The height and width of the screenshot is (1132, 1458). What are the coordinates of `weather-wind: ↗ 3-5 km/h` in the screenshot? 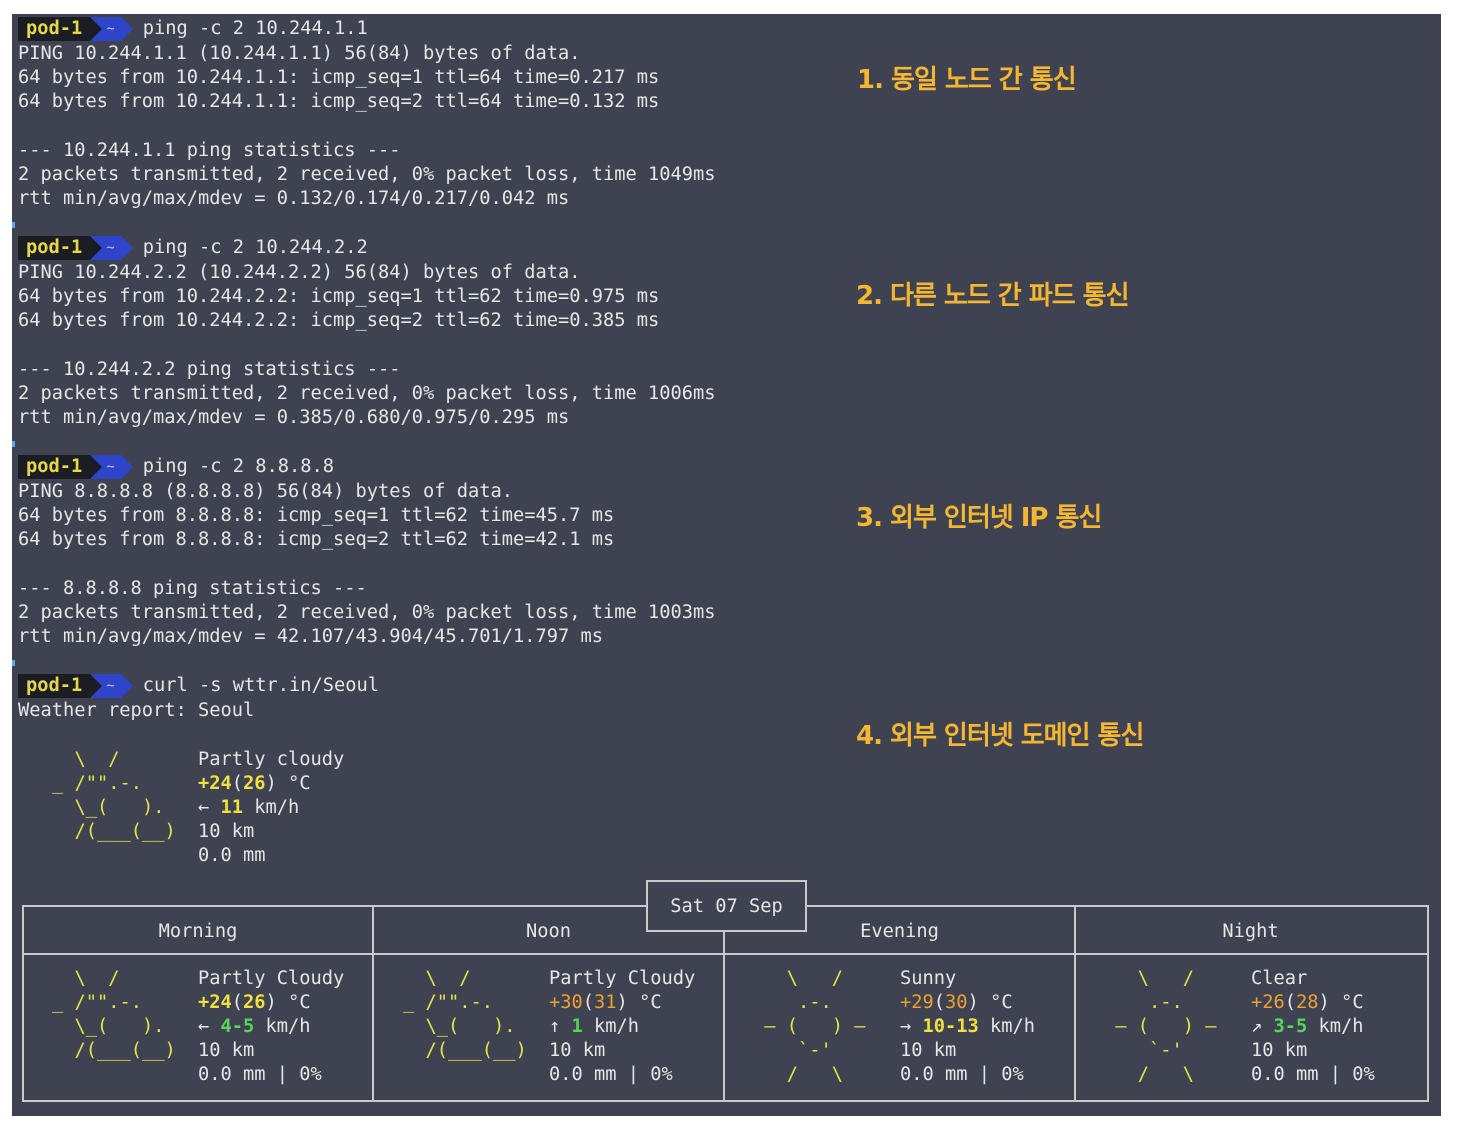 It's located at (1307, 1027).